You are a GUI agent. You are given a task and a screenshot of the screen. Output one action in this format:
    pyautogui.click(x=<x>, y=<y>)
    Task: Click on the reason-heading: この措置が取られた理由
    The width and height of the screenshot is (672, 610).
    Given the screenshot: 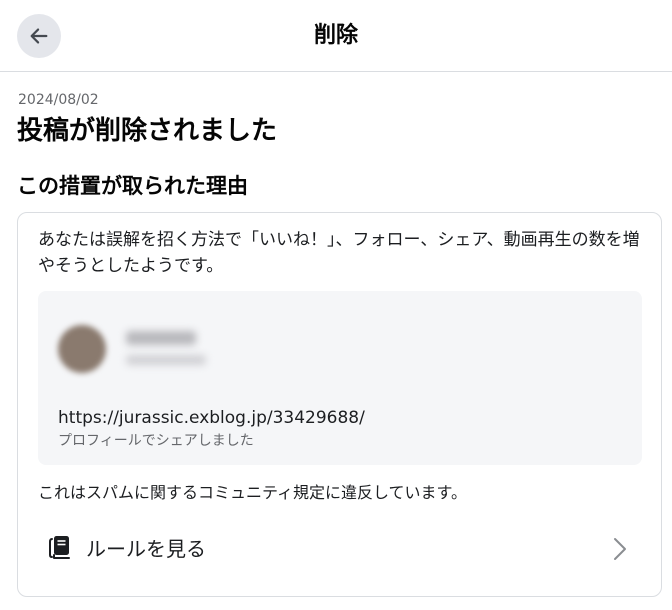 What is the action you would take?
    pyautogui.click(x=132, y=186)
    